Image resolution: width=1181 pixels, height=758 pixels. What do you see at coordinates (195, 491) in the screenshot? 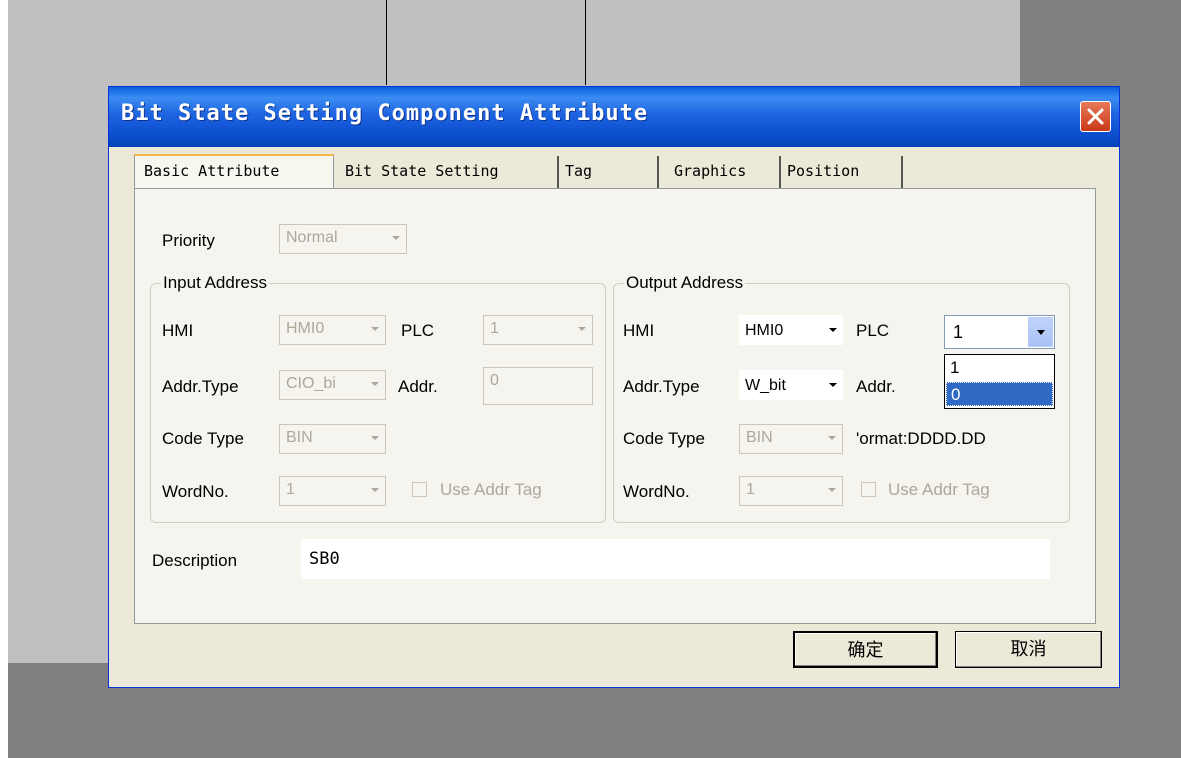
I see `input-word-no-label: WordNo.` at bounding box center [195, 491].